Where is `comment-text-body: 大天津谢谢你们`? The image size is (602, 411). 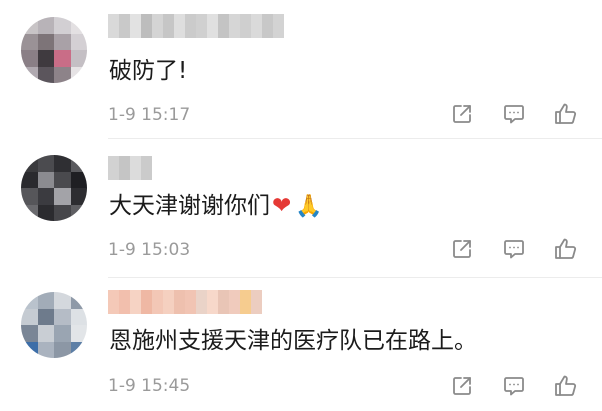 comment-text-body: 大天津谢谢你们 is located at coordinates (189, 206).